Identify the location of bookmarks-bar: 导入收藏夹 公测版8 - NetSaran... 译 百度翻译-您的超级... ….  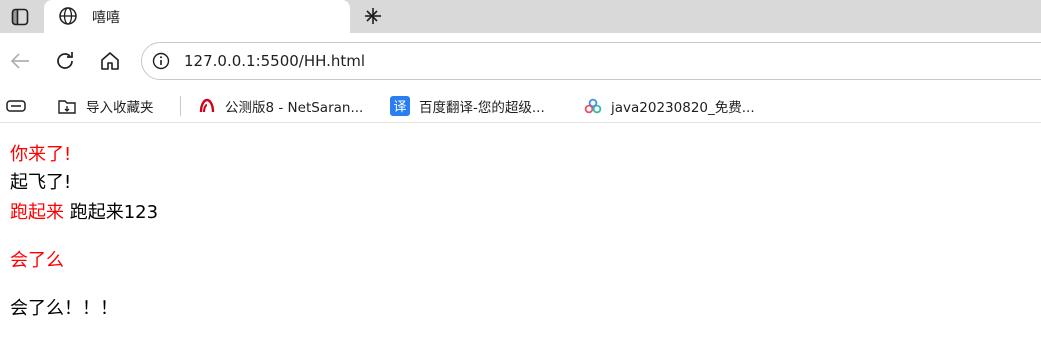
(520, 106).